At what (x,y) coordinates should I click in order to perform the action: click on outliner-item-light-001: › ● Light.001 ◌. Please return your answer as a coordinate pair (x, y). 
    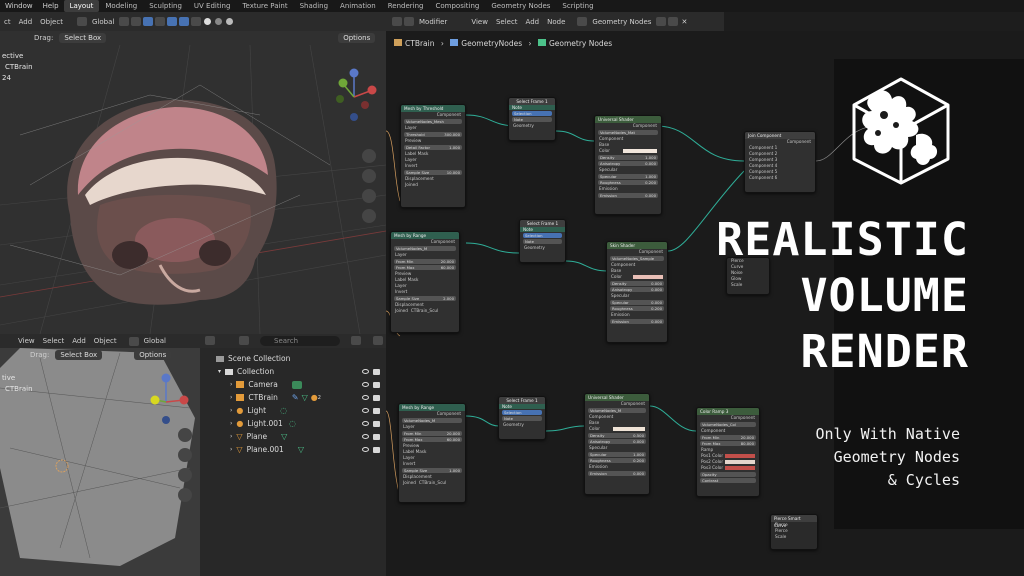
    Looking at the image, I should click on (293, 423).